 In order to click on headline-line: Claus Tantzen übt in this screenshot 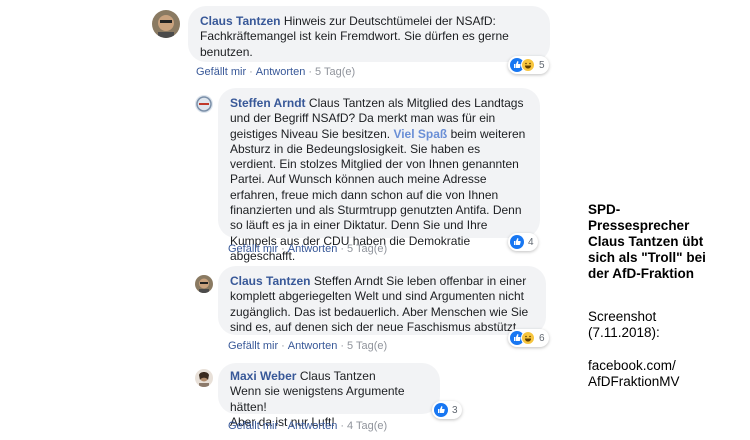, I will do `click(646, 241)`.